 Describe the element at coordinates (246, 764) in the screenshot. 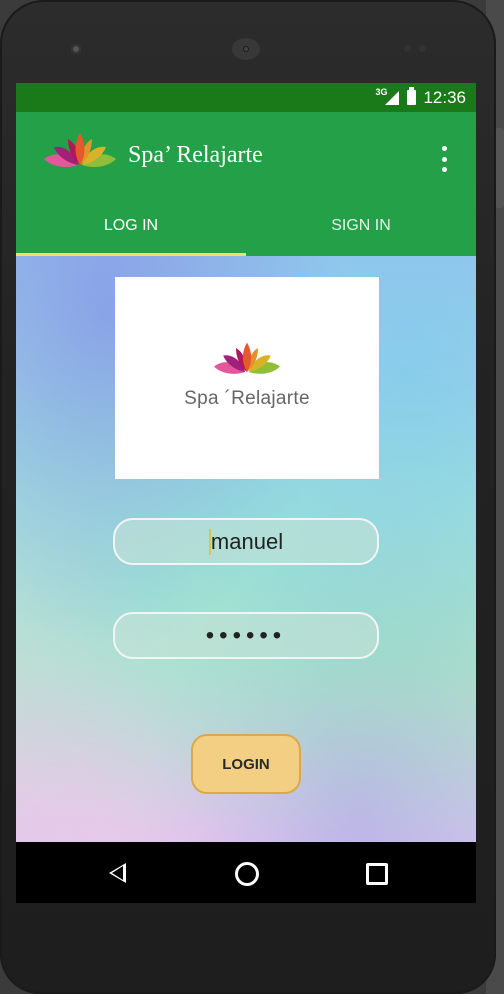

I see `login-button: LOGIN` at that location.